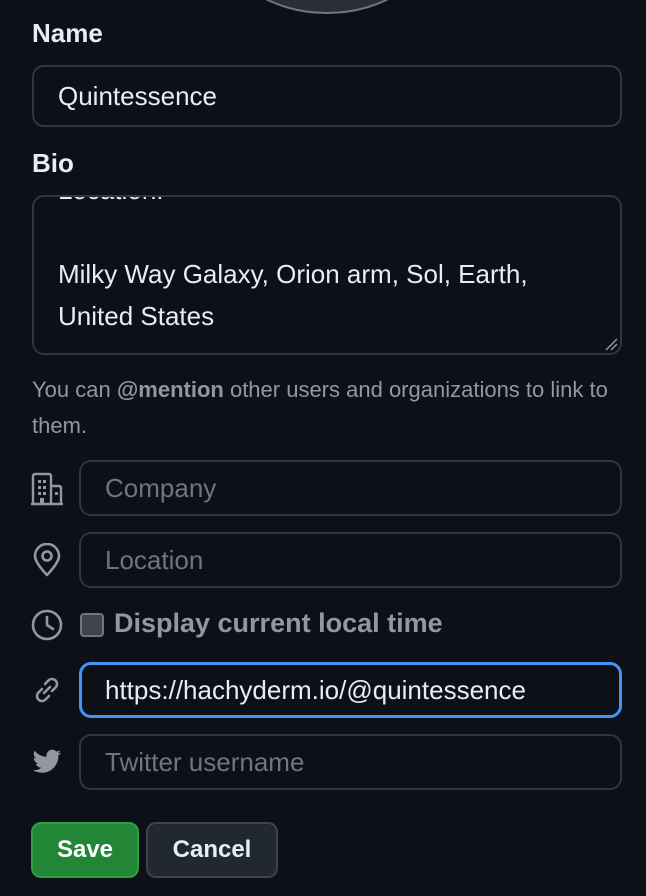 This screenshot has width=646, height=896. I want to click on bio-label: Bio, so click(53, 163).